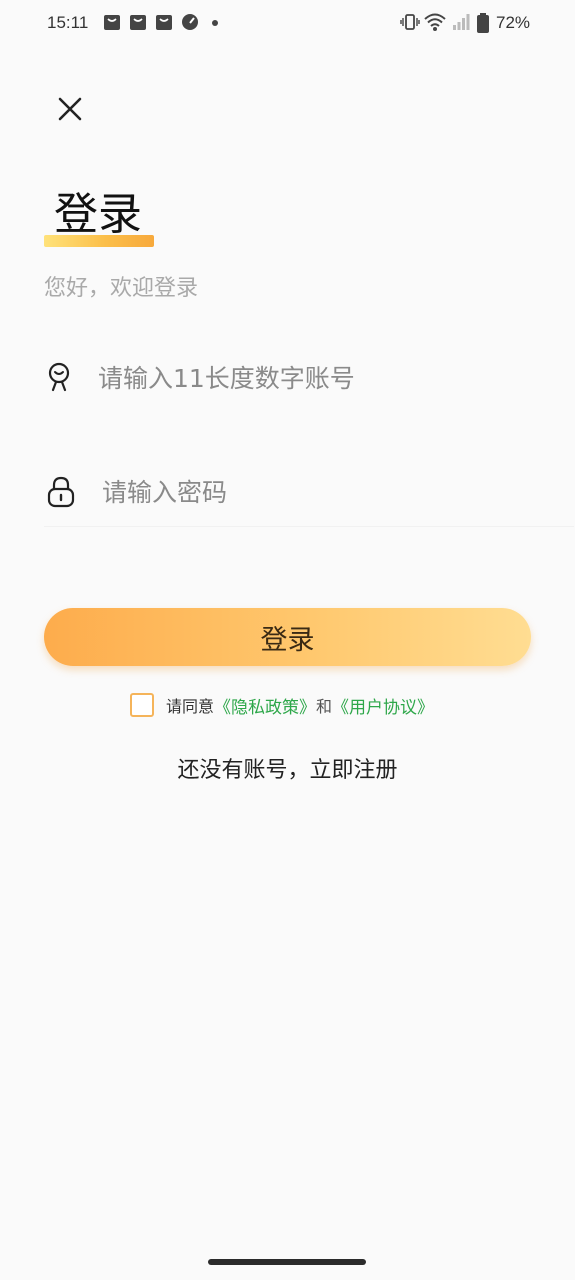  I want to click on password-input, so click(332, 492).